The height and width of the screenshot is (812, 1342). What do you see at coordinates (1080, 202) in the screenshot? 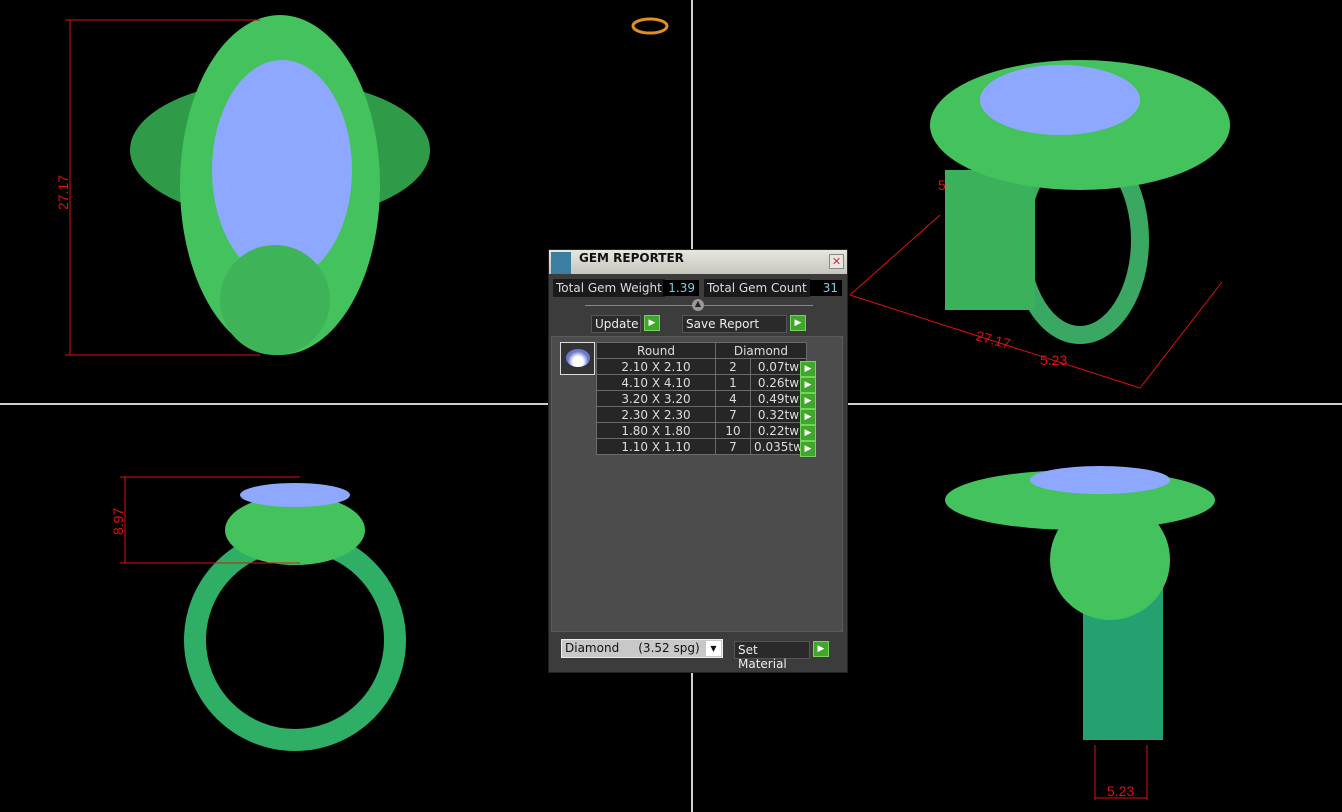
I see `ring-perspective-view` at bounding box center [1080, 202].